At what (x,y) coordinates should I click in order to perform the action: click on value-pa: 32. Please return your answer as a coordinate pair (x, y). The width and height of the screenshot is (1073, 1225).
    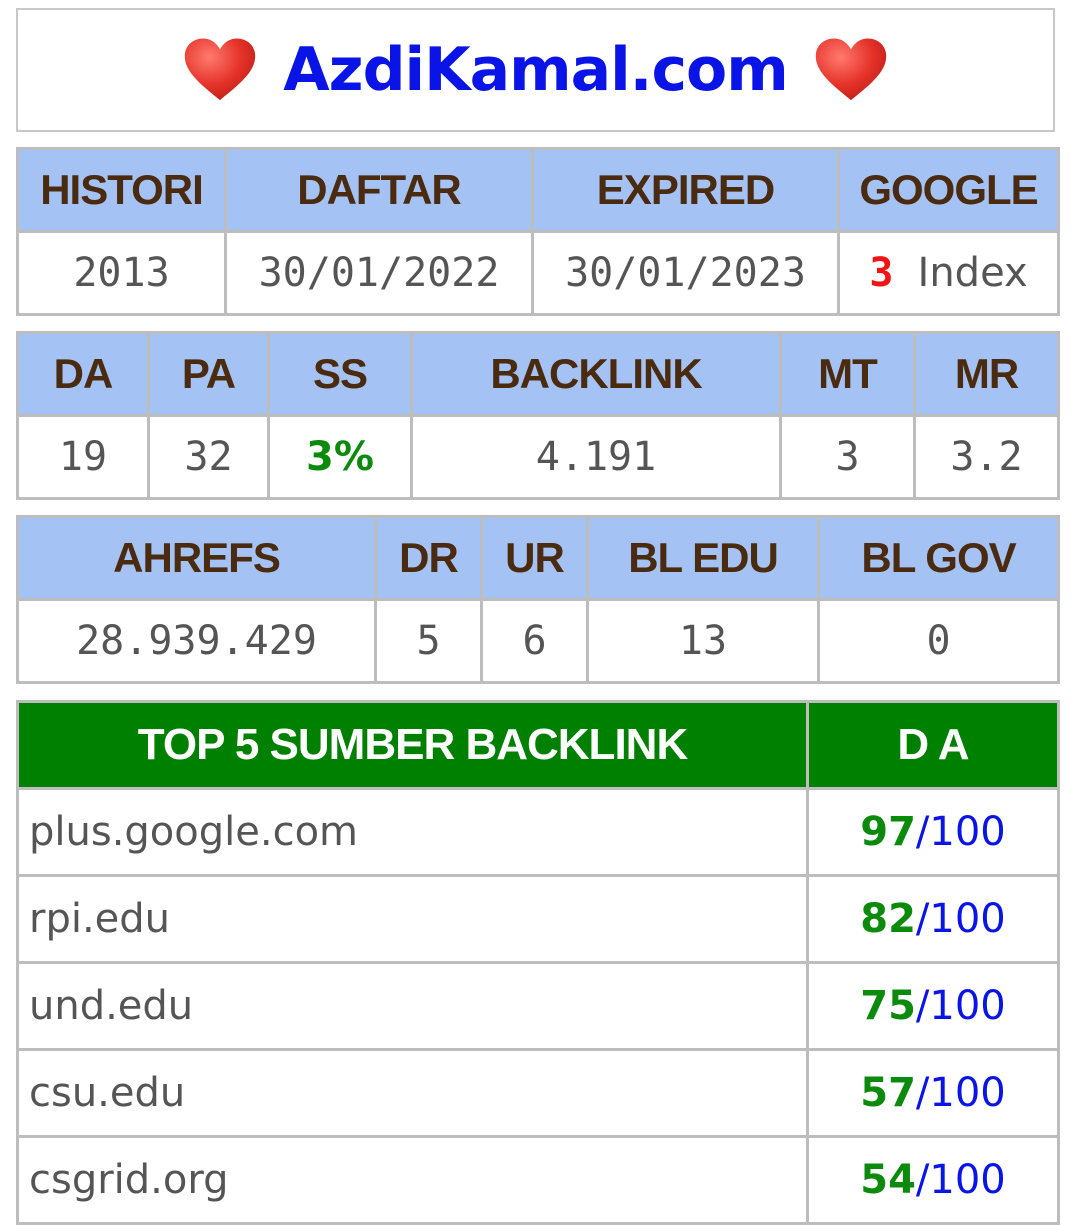
    Looking at the image, I should click on (208, 457).